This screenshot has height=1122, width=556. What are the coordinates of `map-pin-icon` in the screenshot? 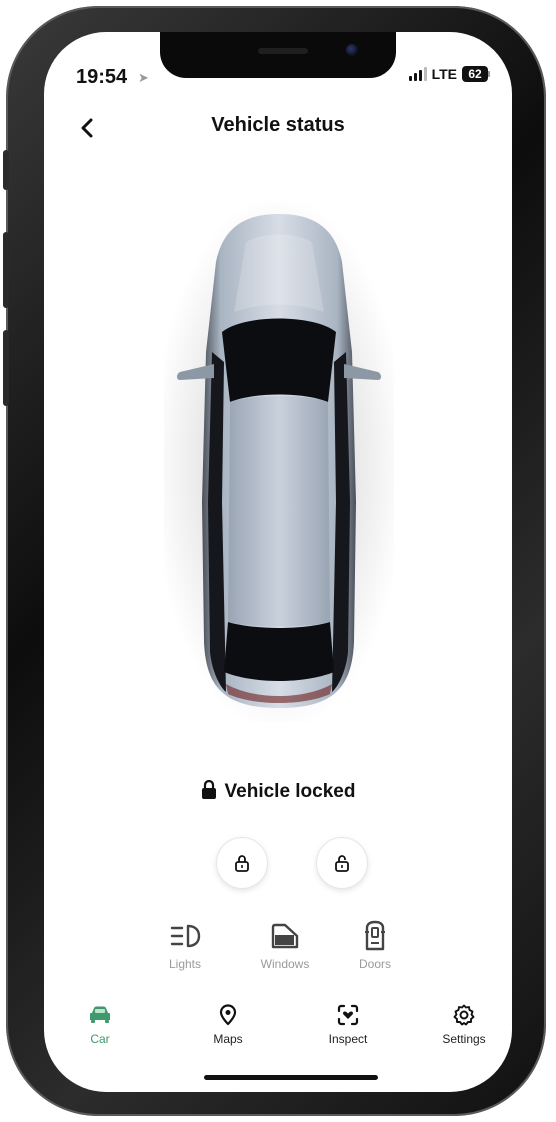 It's located at (228, 1015).